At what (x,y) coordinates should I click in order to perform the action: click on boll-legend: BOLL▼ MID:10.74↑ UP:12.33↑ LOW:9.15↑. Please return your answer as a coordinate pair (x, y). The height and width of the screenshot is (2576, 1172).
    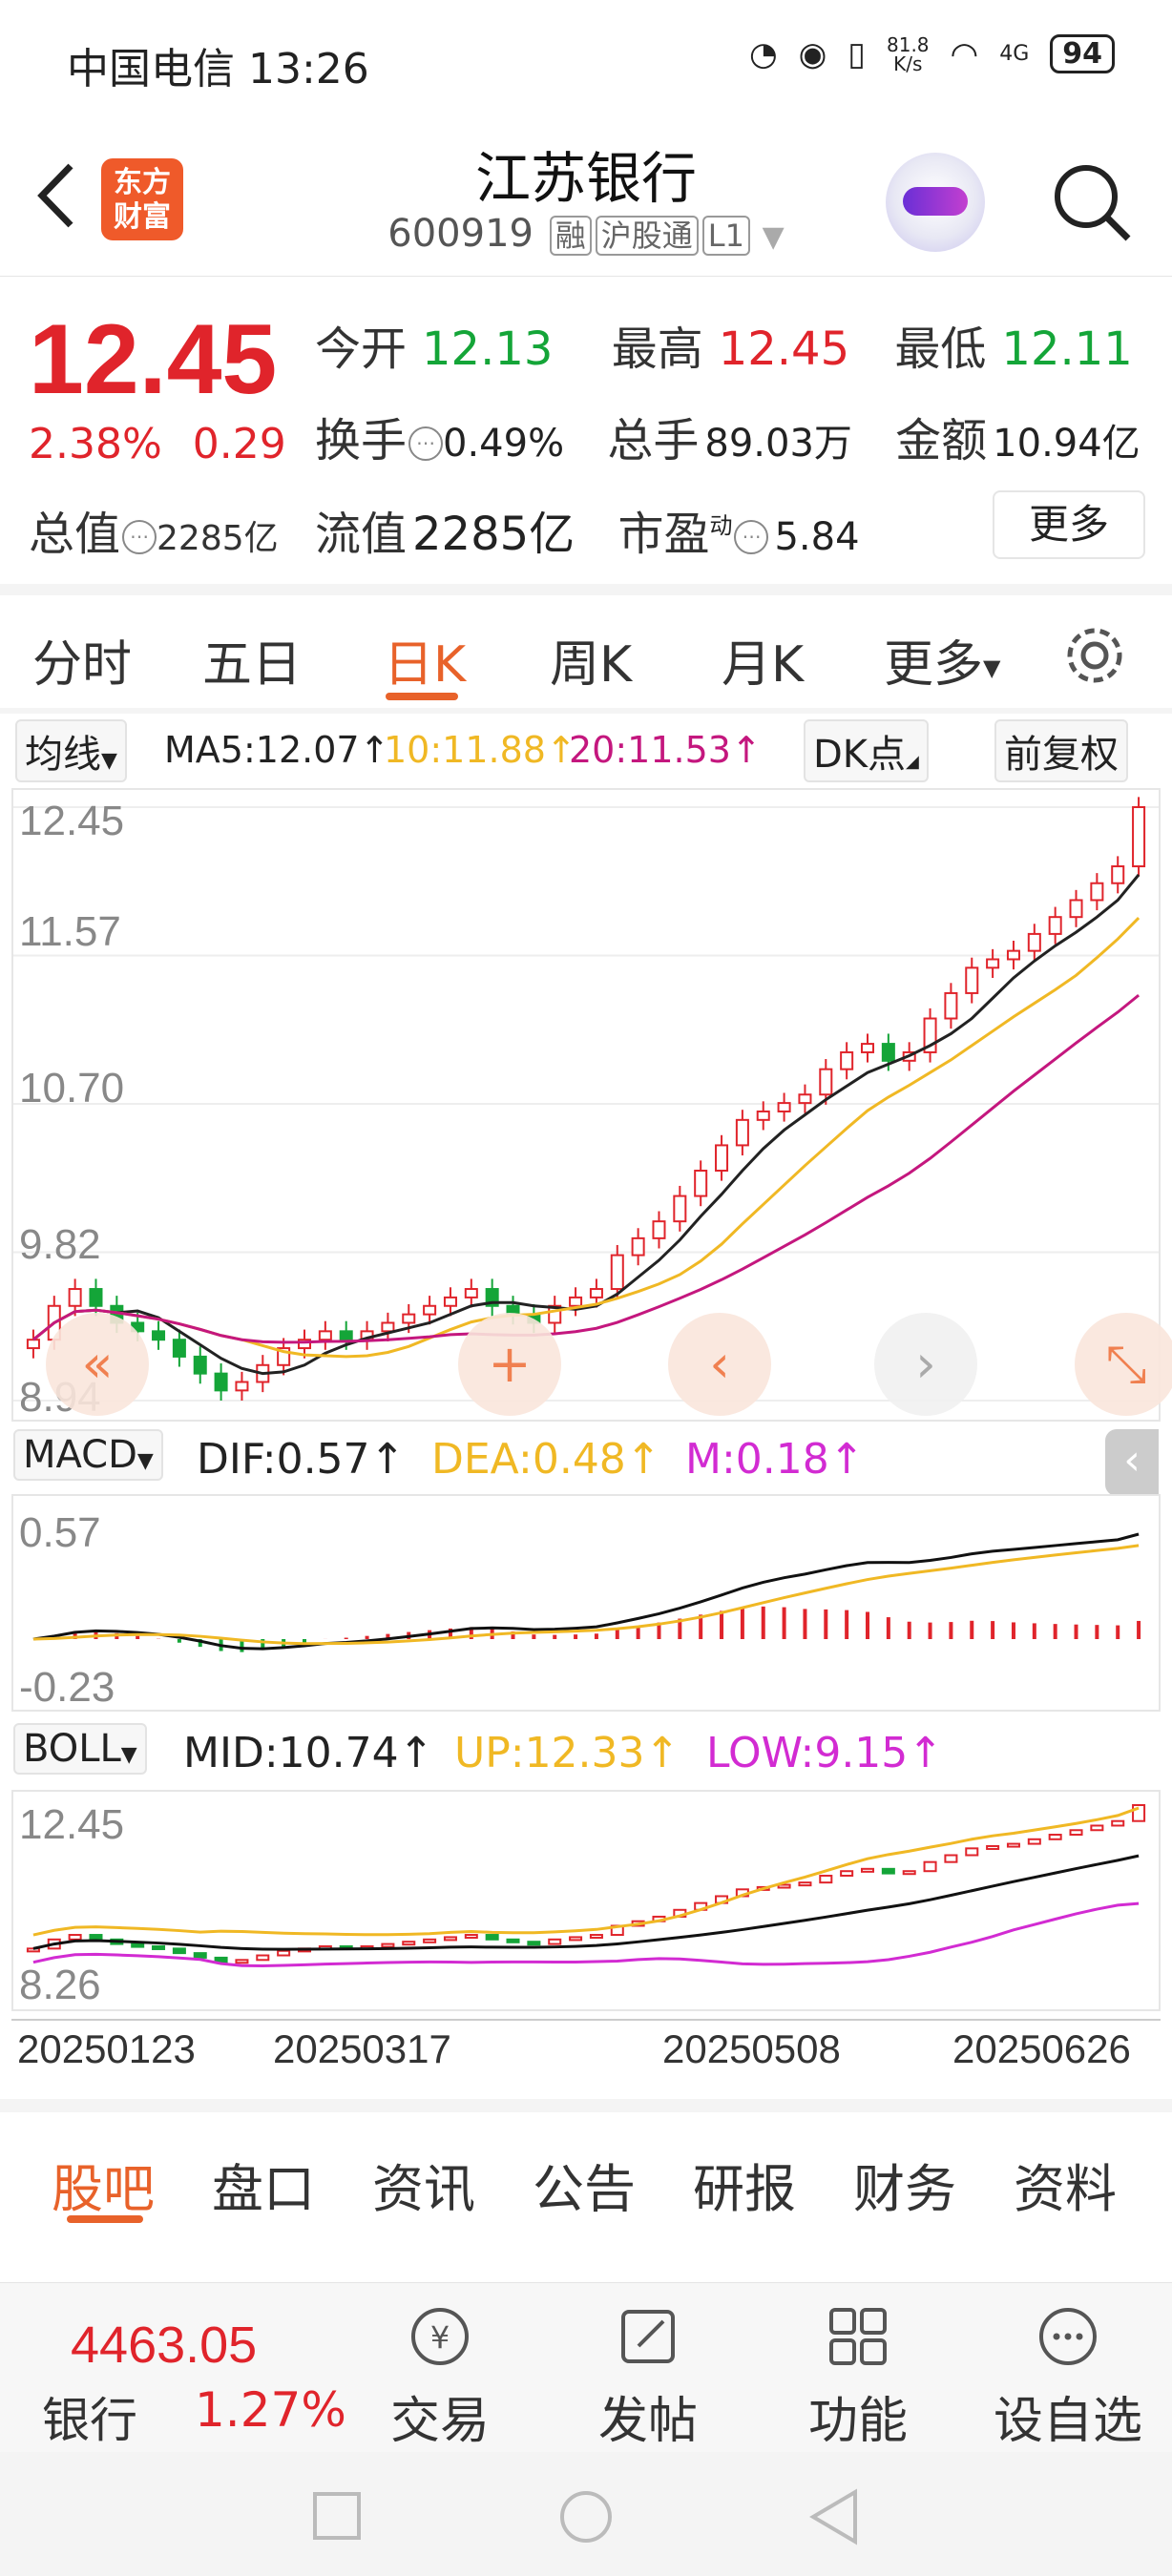
    Looking at the image, I should click on (586, 1753).